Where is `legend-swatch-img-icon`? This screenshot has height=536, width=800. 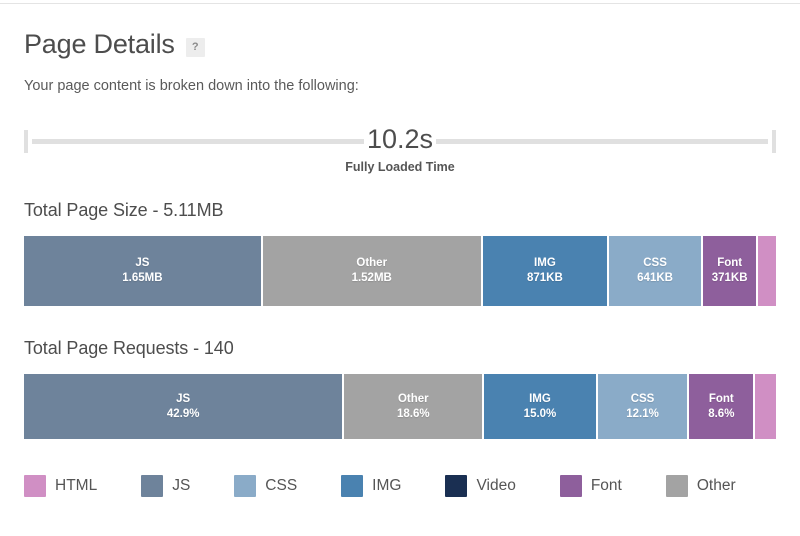
legend-swatch-img-icon is located at coordinates (352, 486).